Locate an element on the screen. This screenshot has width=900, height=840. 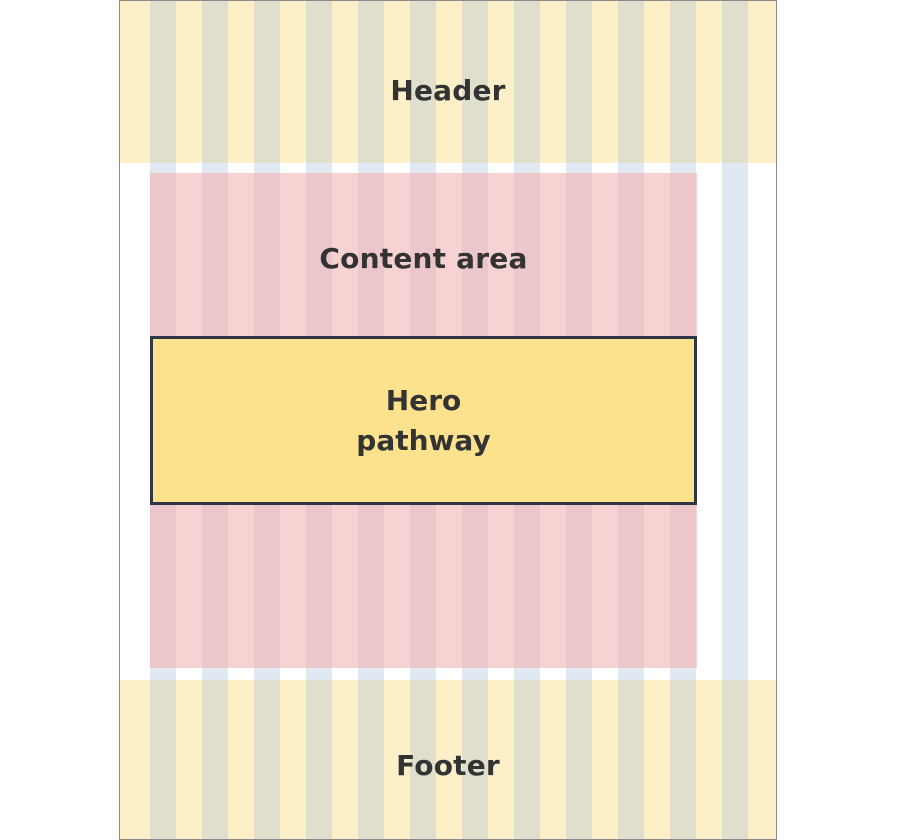
hero-pathway-box: Hero pathway is located at coordinates (423, 420).